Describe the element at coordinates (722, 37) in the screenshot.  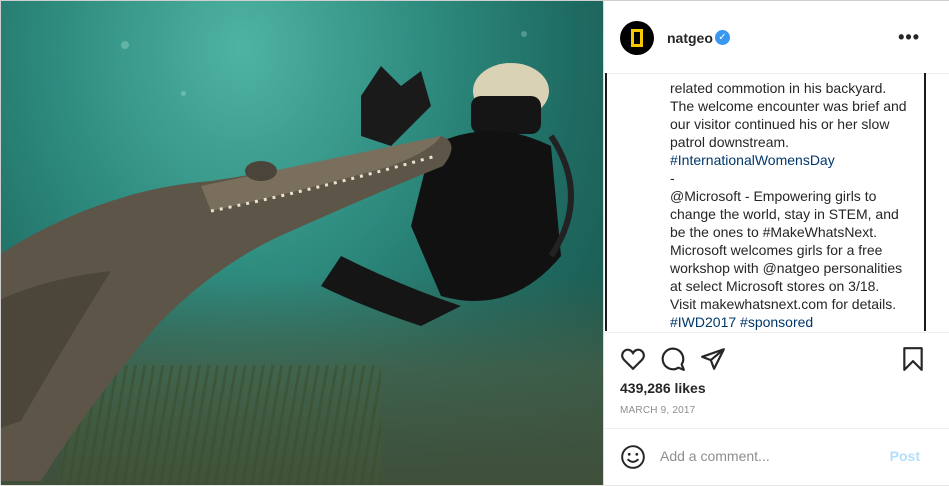
I see `verified-badge-icon: ✓` at that location.